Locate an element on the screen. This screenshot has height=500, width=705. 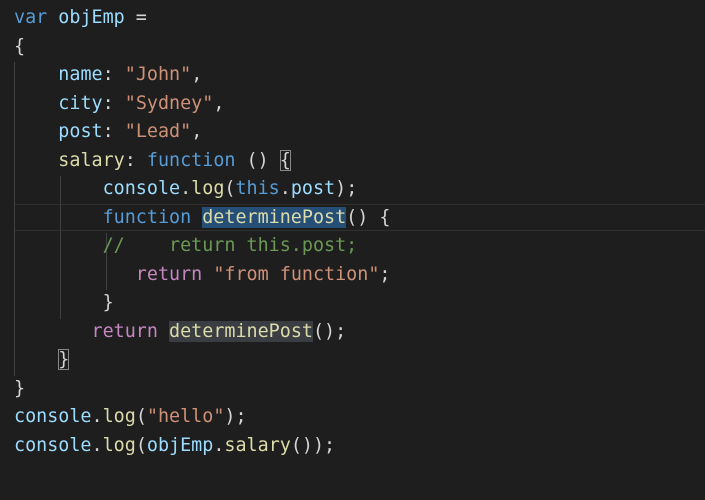
code-line: var objEmp = is located at coordinates (80, 18).